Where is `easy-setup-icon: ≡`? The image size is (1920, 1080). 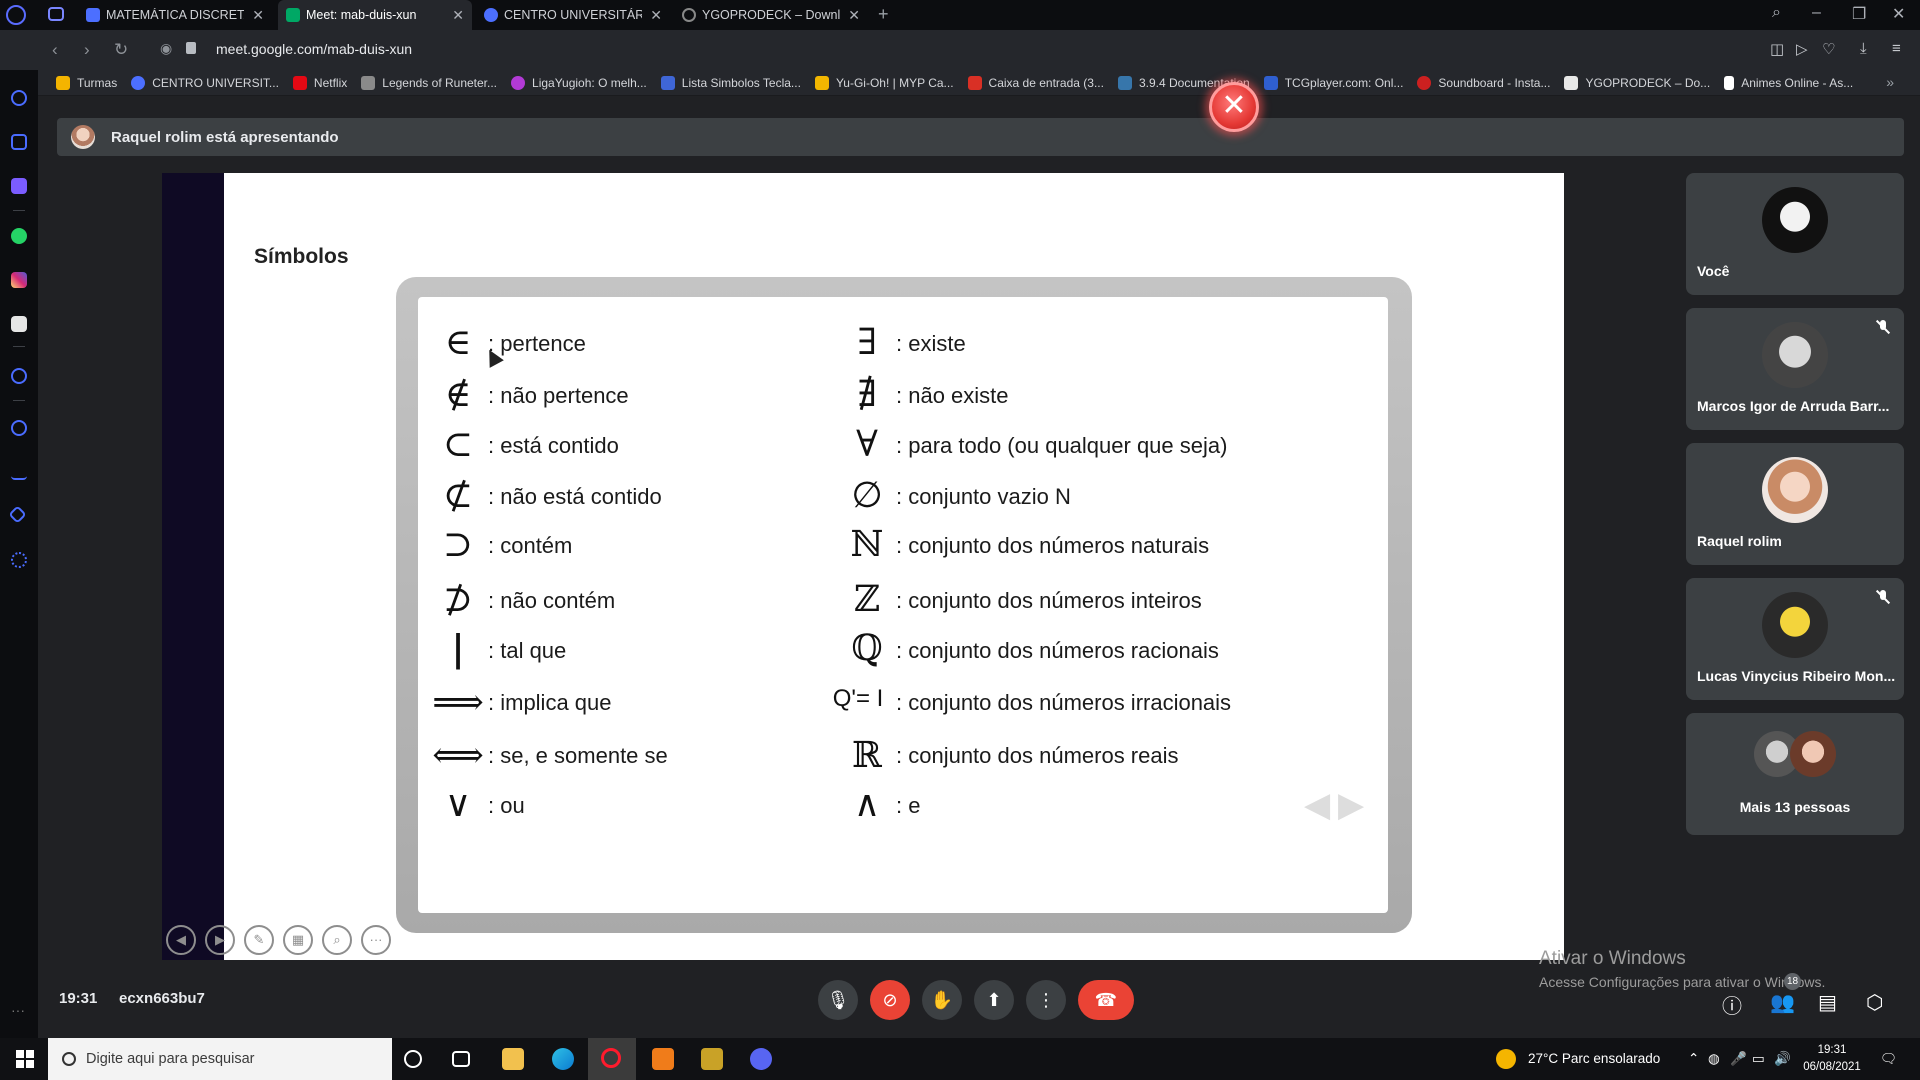
easy-setup-icon: ≡ is located at coordinates (1896, 48).